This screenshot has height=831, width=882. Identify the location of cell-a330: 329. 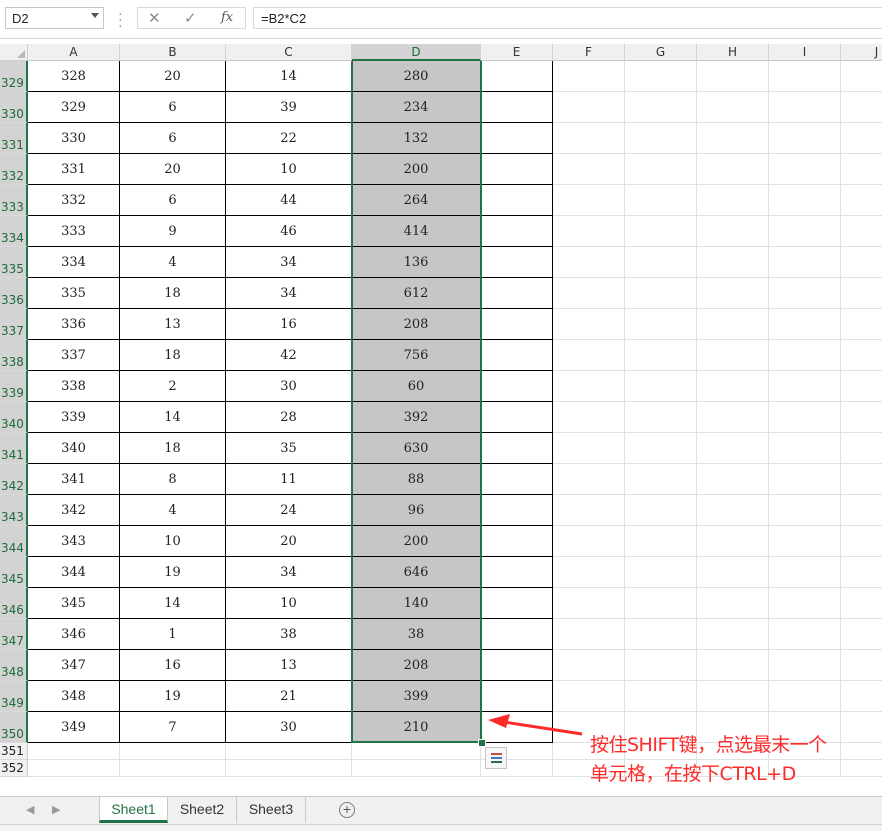
(74, 107).